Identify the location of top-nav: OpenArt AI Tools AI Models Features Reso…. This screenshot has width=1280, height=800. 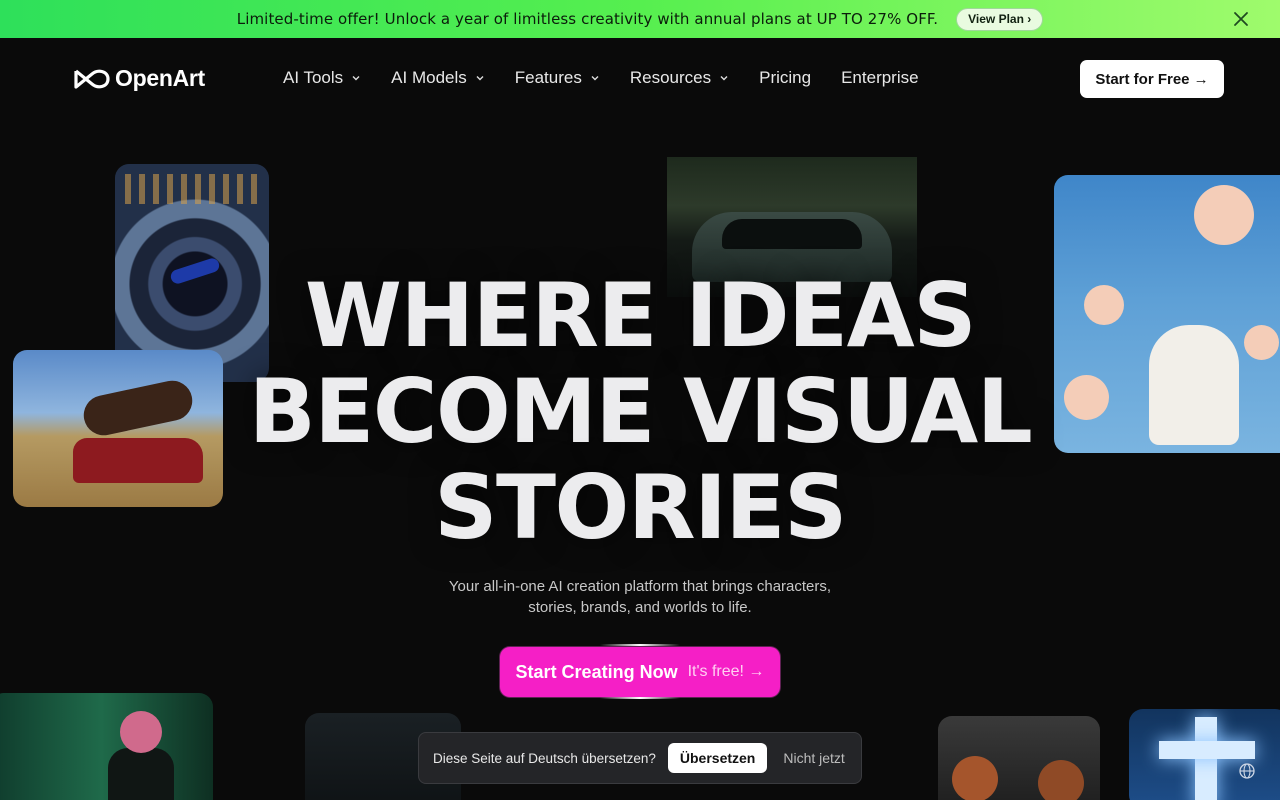
(640, 79).